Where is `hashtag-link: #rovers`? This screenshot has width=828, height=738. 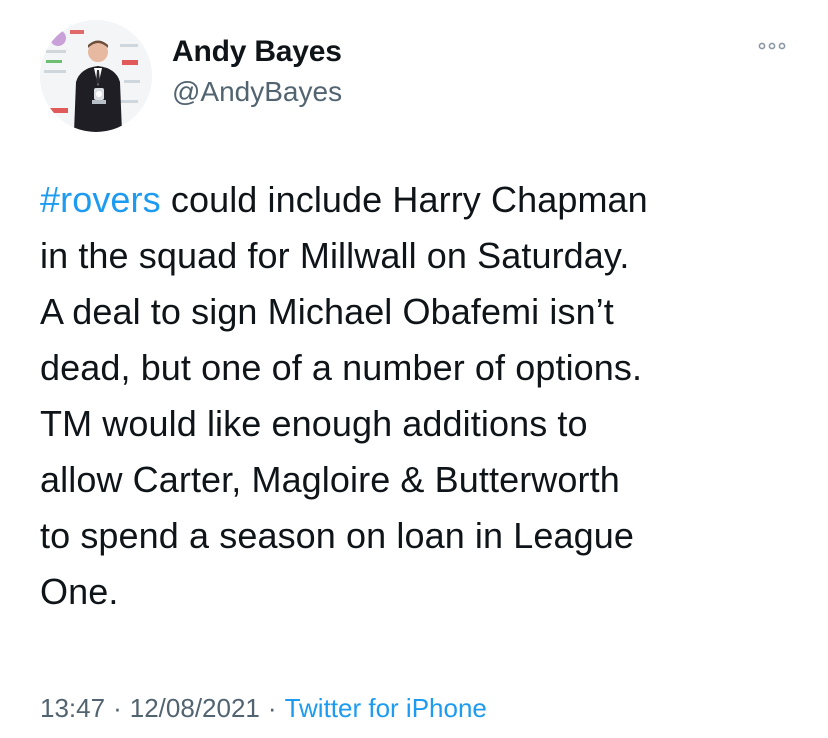 hashtag-link: #rovers is located at coordinates (100, 199).